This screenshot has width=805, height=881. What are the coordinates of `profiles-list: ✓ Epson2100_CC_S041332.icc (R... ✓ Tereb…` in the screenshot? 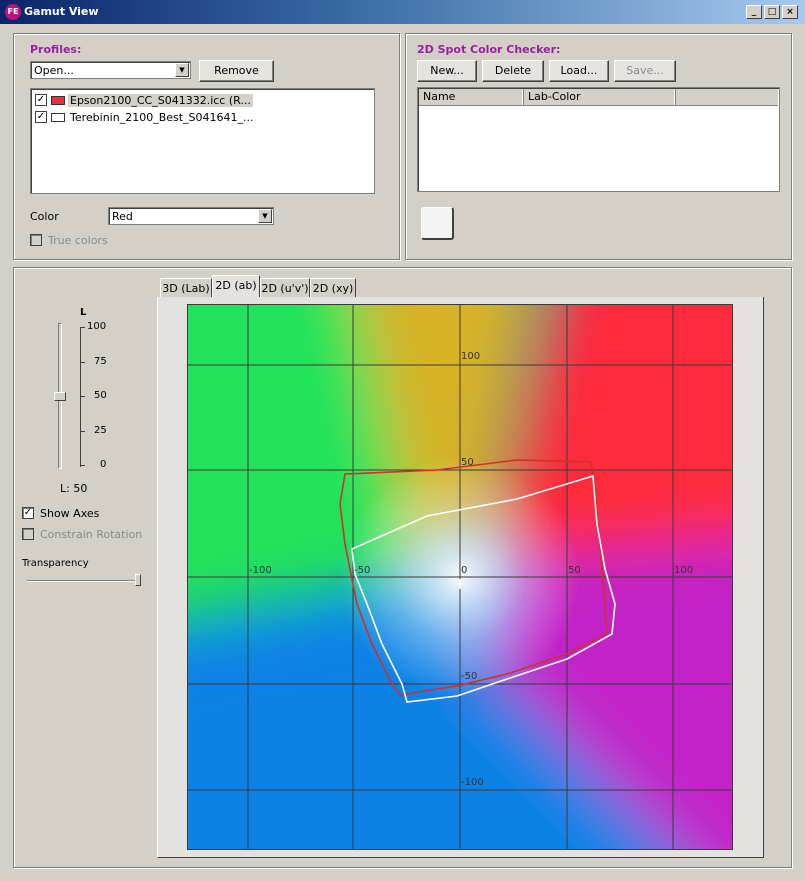 It's located at (202, 141).